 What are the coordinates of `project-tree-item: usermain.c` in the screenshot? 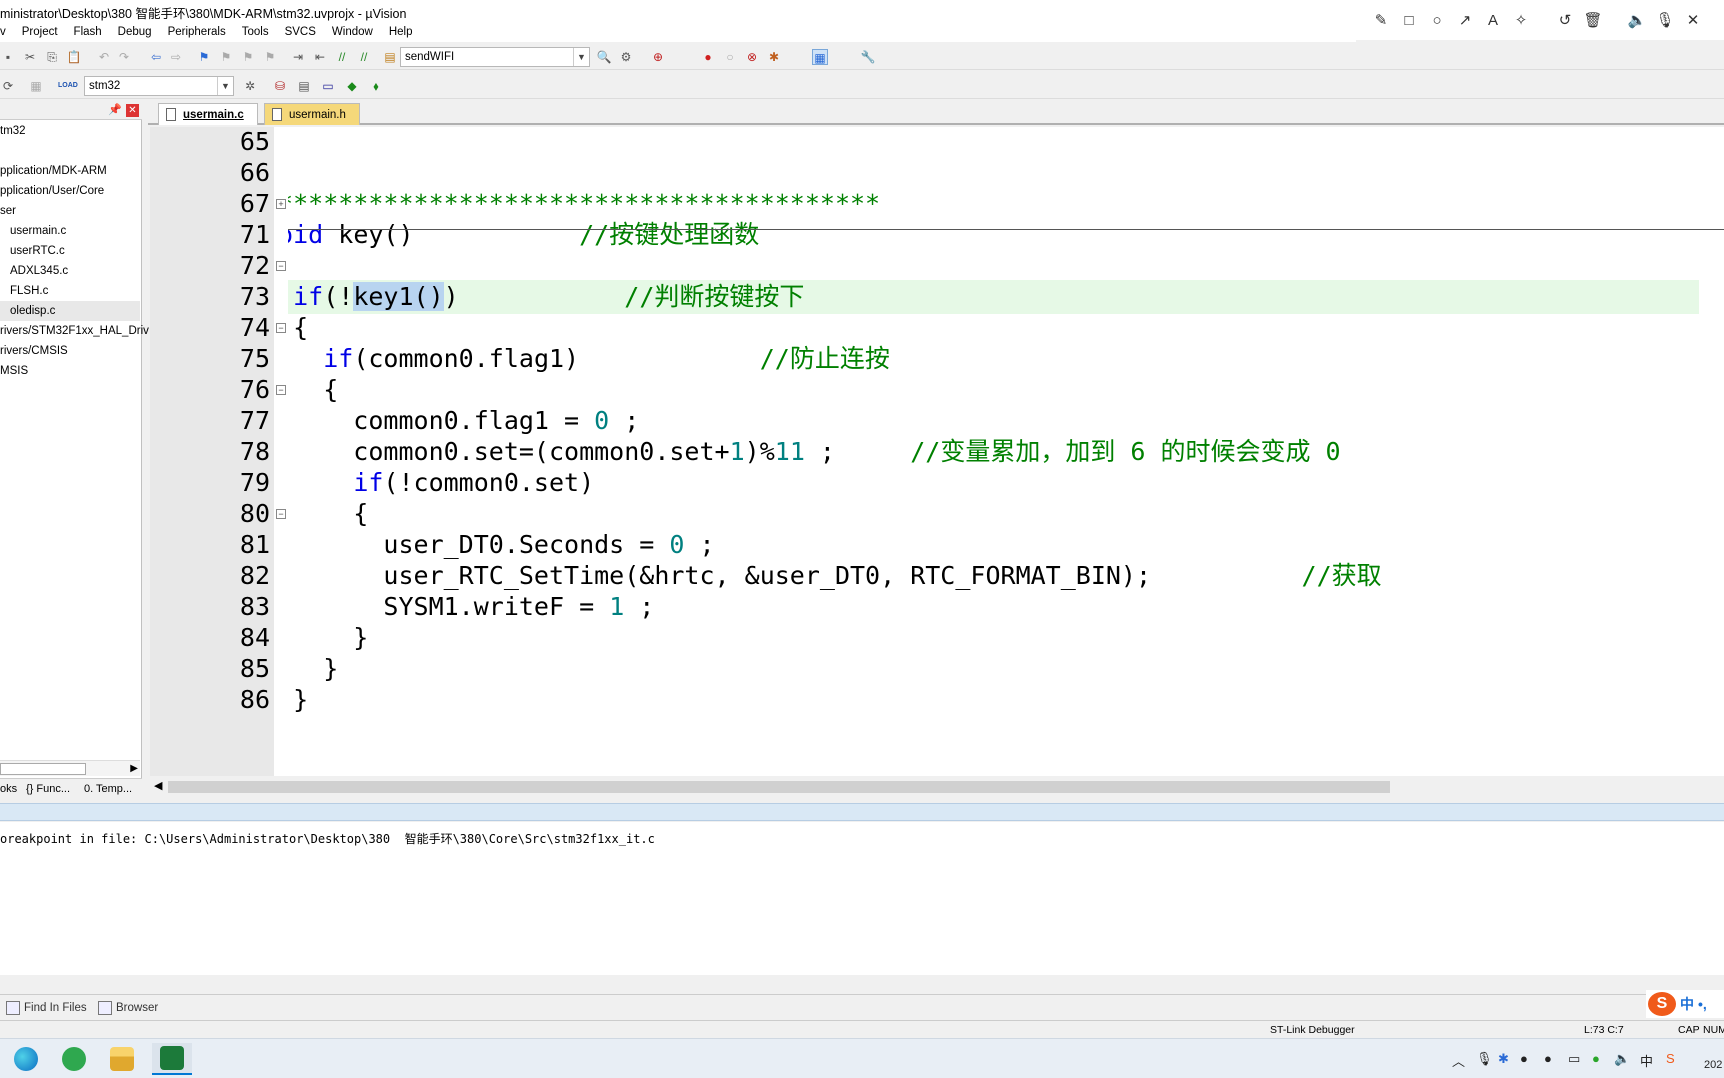 It's located at (70, 231).